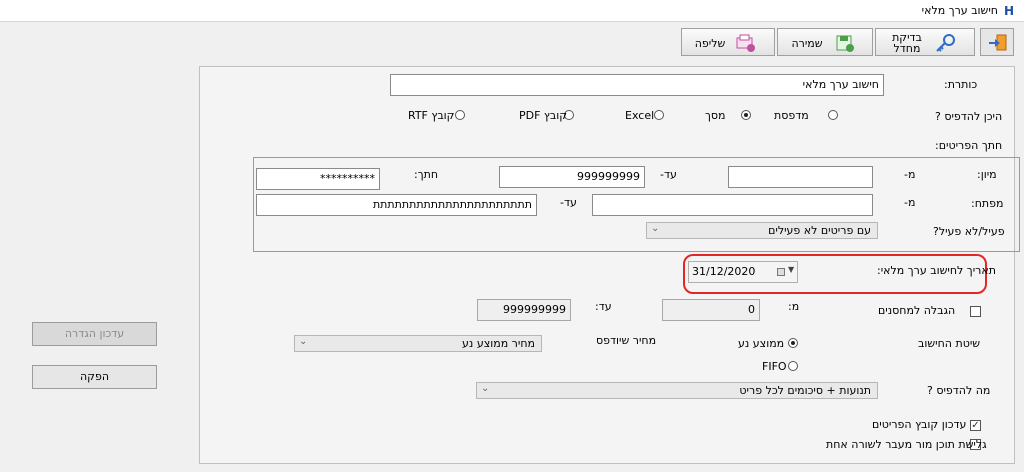  What do you see at coordinates (807, 43) in the screenshot?
I see `save-label: שמירה` at bounding box center [807, 43].